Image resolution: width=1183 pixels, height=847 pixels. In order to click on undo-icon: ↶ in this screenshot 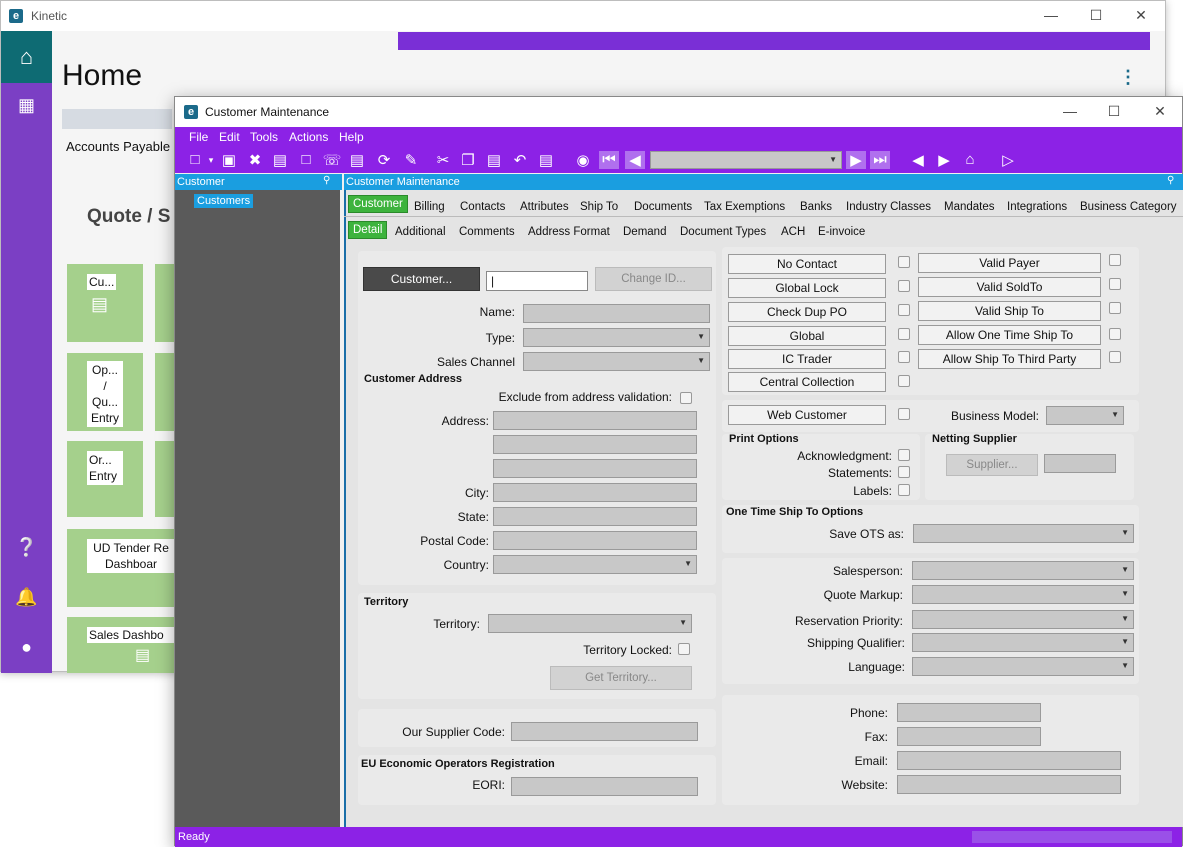, I will do `click(520, 160)`.